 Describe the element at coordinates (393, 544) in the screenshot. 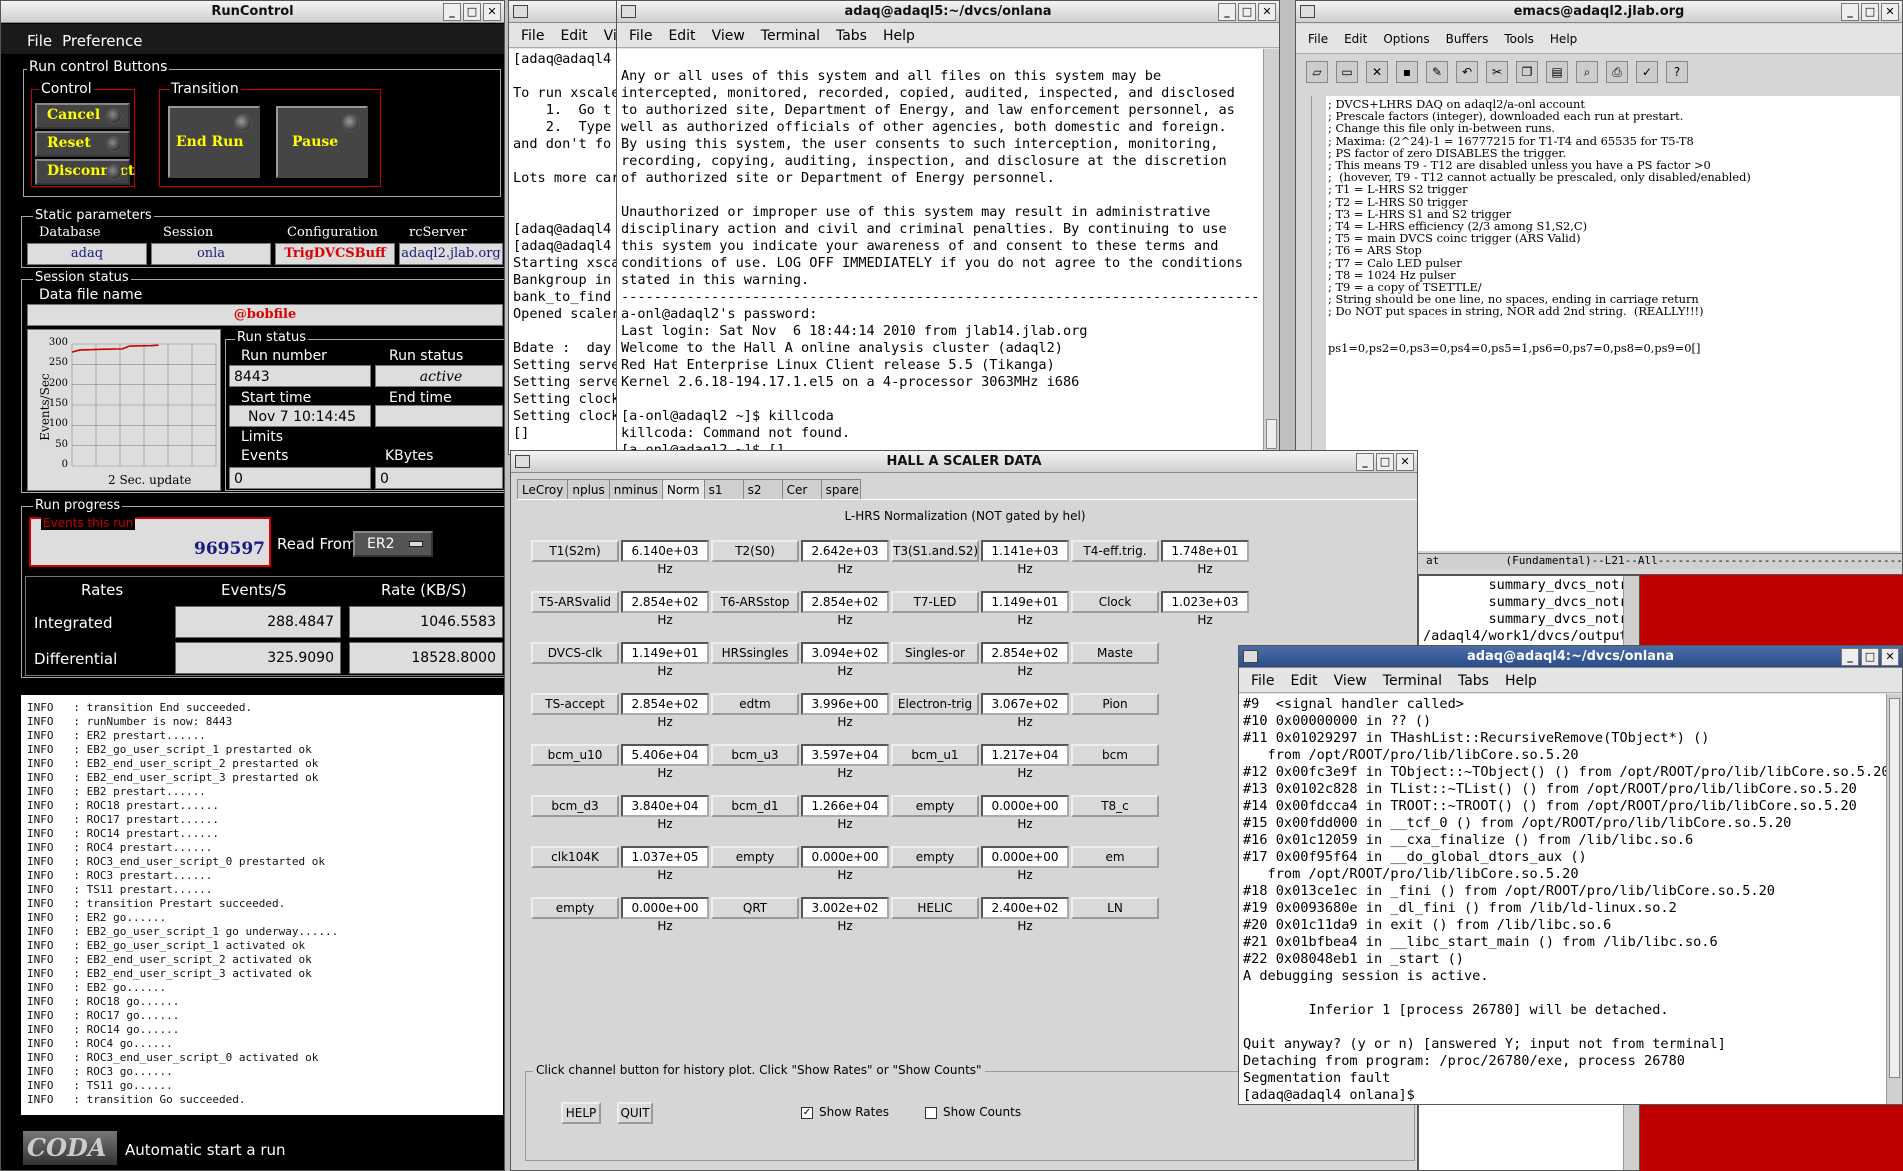

I see `read-from-select: ER2` at that location.